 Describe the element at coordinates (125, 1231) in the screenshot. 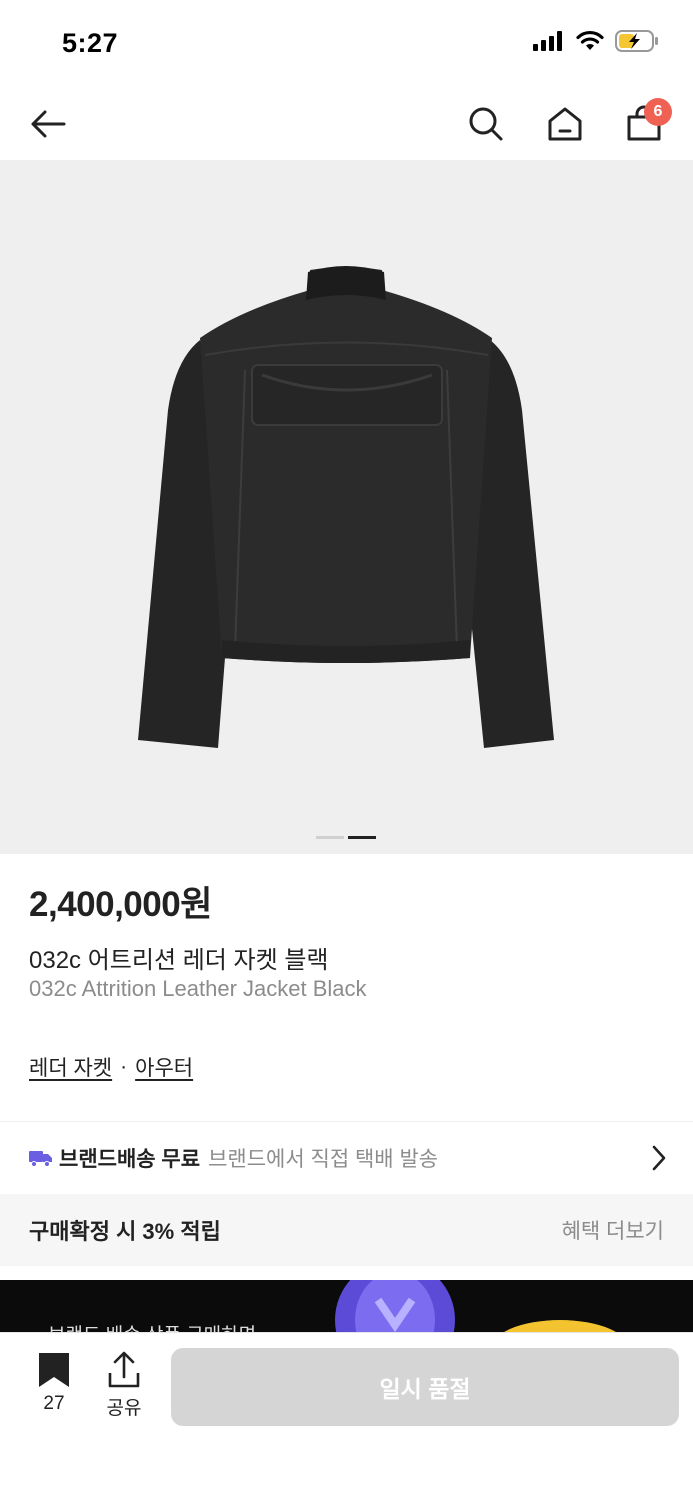

I see `points-title: 구매확정 시 3% 적립` at that location.